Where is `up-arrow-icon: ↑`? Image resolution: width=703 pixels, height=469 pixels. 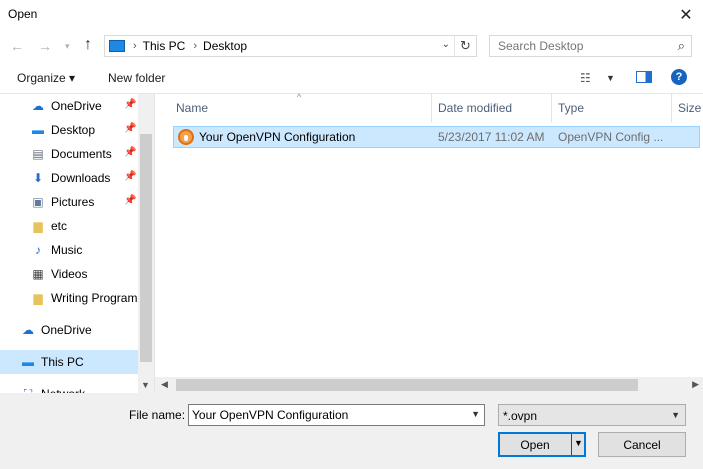 up-arrow-icon: ↑ is located at coordinates (88, 45).